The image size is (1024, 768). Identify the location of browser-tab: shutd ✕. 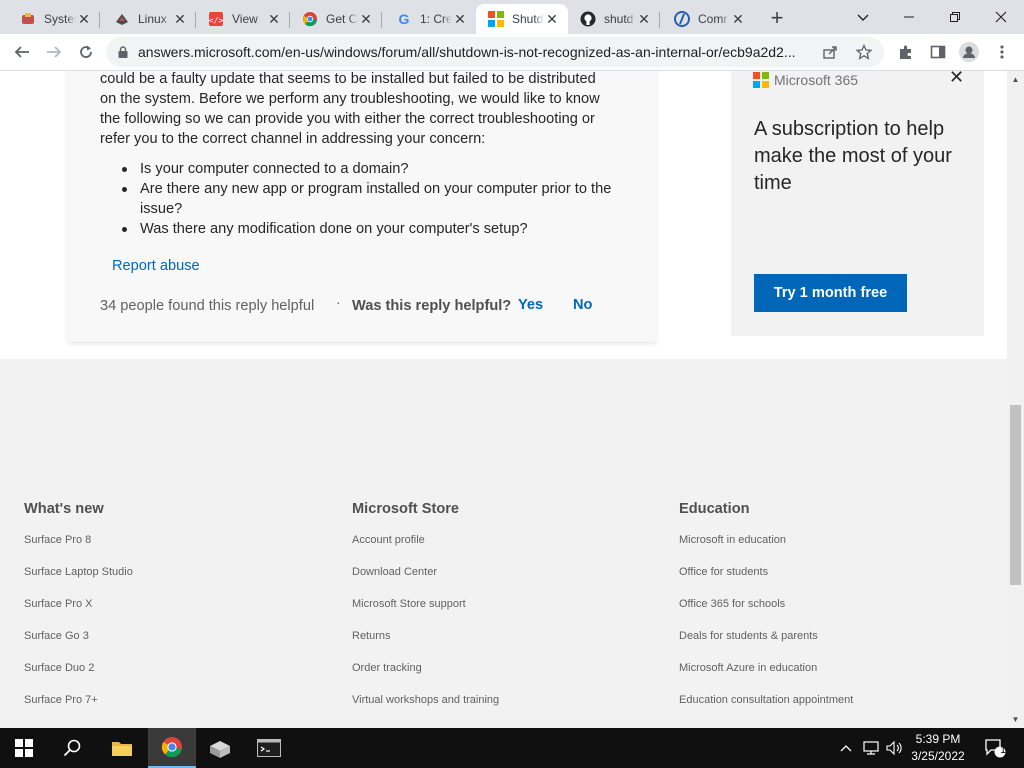
(614, 19).